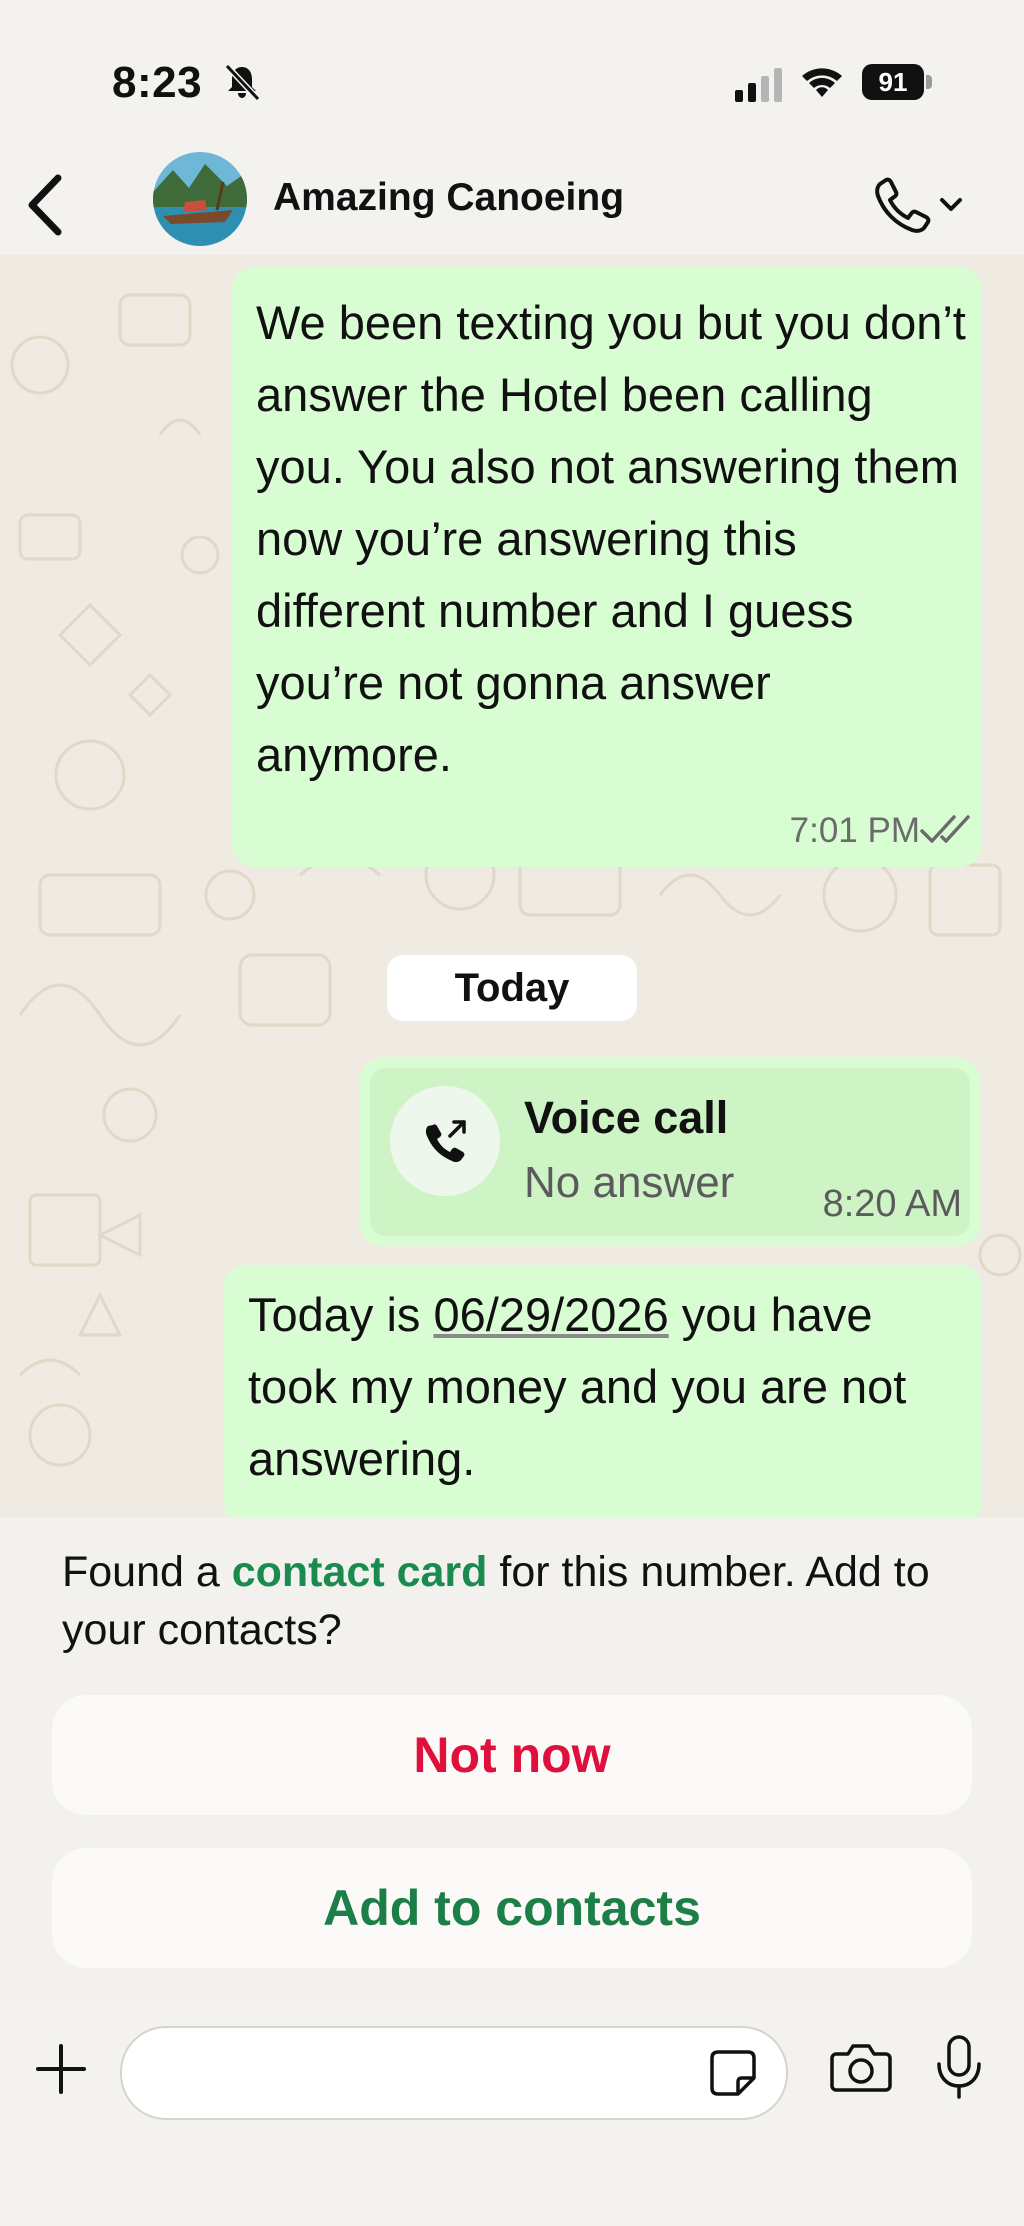 Image resolution: width=1024 pixels, height=2226 pixels. Describe the element at coordinates (951, 204) in the screenshot. I see `chevron-down-icon` at that location.